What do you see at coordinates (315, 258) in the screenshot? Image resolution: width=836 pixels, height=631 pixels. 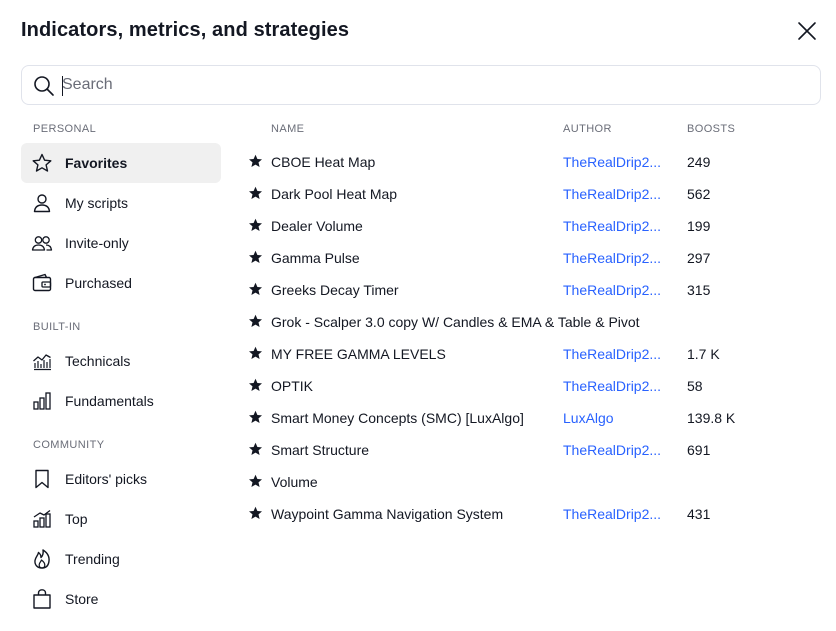 I see `script-name: Gamma Pulse` at bounding box center [315, 258].